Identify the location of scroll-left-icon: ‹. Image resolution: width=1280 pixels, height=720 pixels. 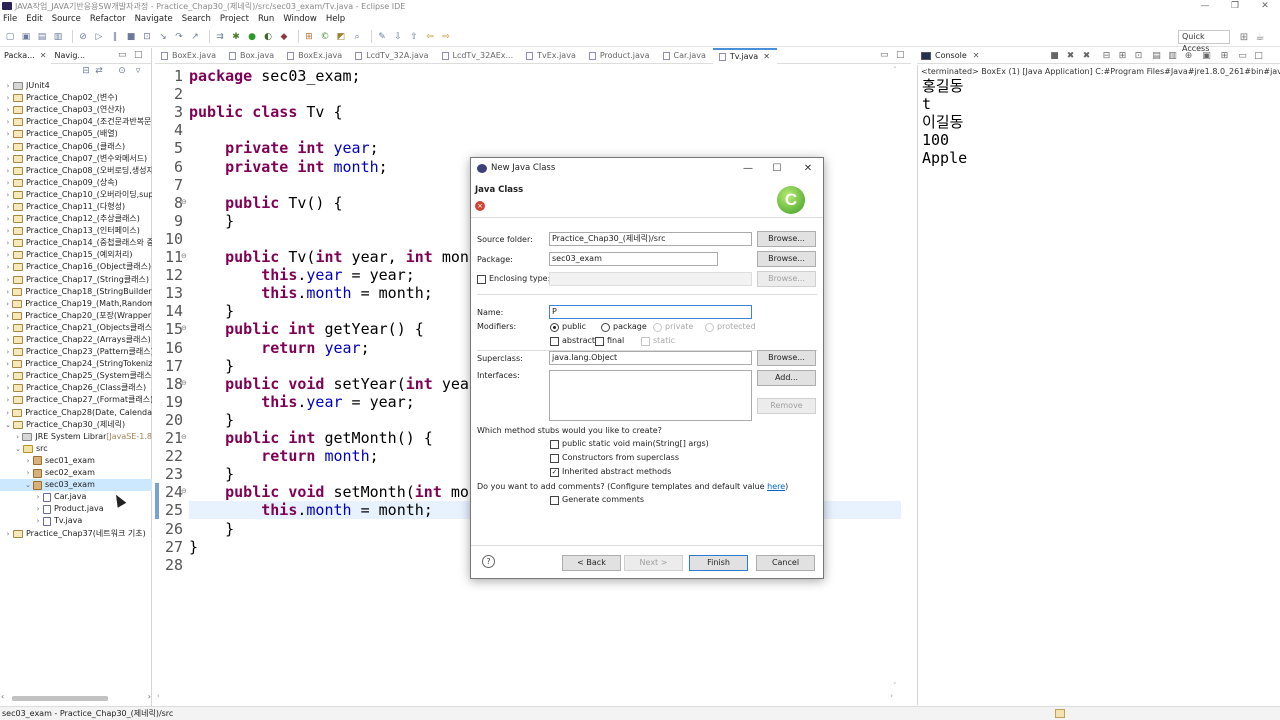
(2, 696).